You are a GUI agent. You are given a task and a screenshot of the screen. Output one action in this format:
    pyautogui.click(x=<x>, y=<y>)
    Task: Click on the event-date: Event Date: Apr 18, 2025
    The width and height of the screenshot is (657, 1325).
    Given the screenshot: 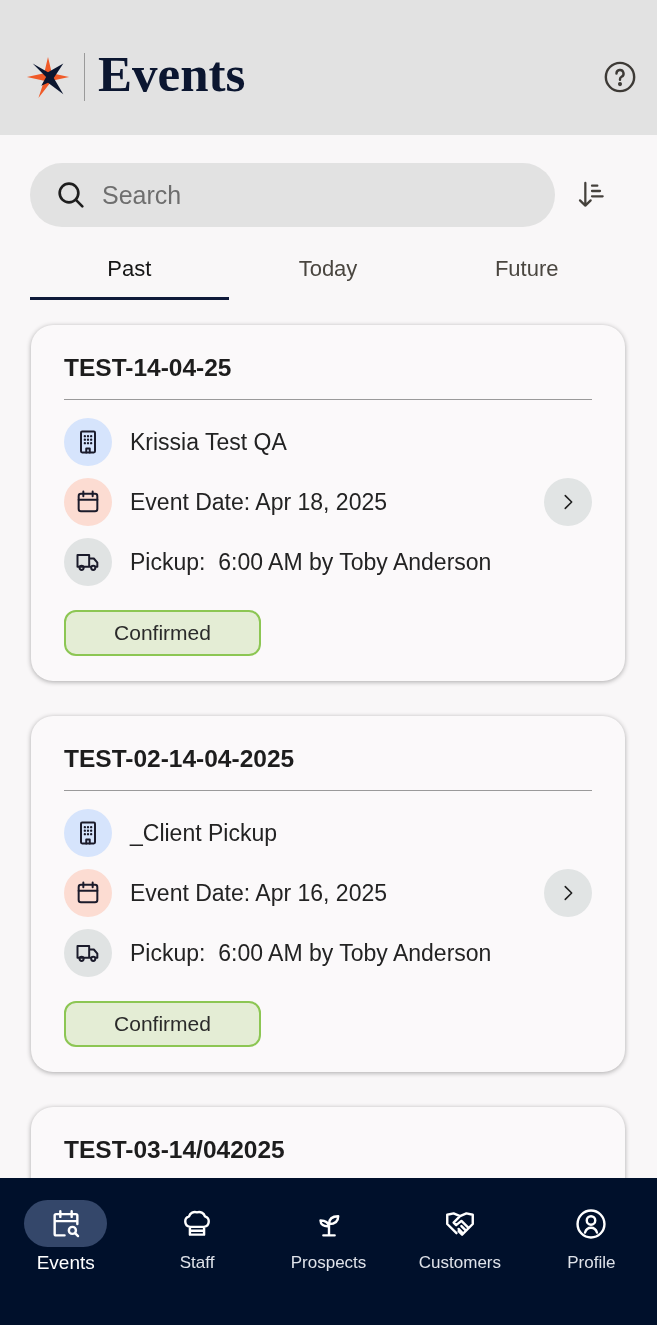 What is the action you would take?
    pyautogui.click(x=258, y=502)
    